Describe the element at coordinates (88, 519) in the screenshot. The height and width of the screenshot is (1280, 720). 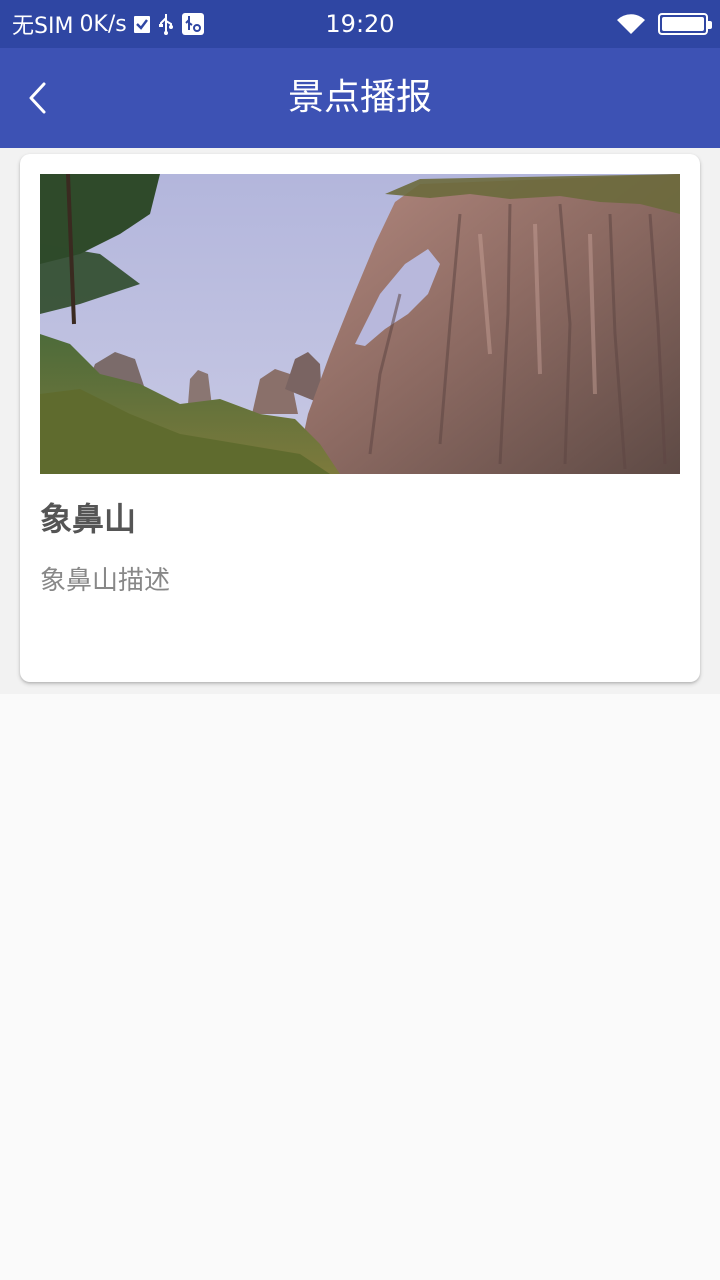
I see `spot-name: 象鼻山` at that location.